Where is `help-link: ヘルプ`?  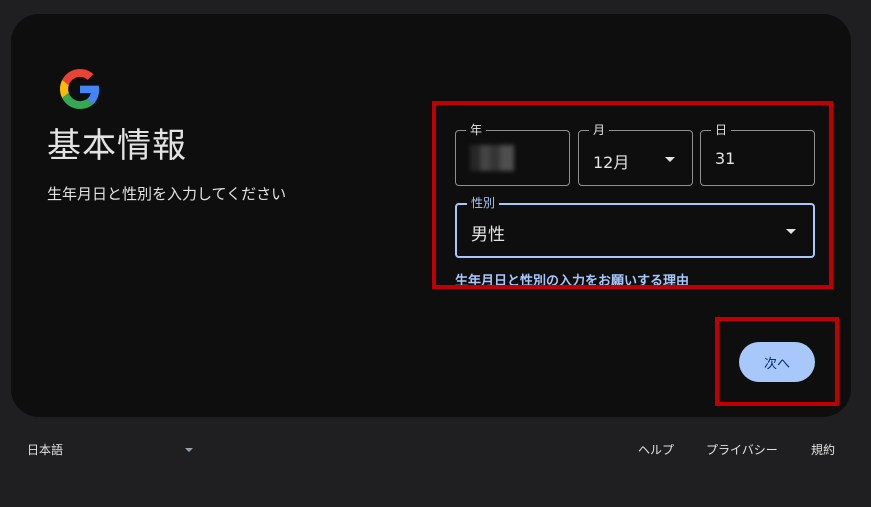
help-link: ヘルプ is located at coordinates (656, 449).